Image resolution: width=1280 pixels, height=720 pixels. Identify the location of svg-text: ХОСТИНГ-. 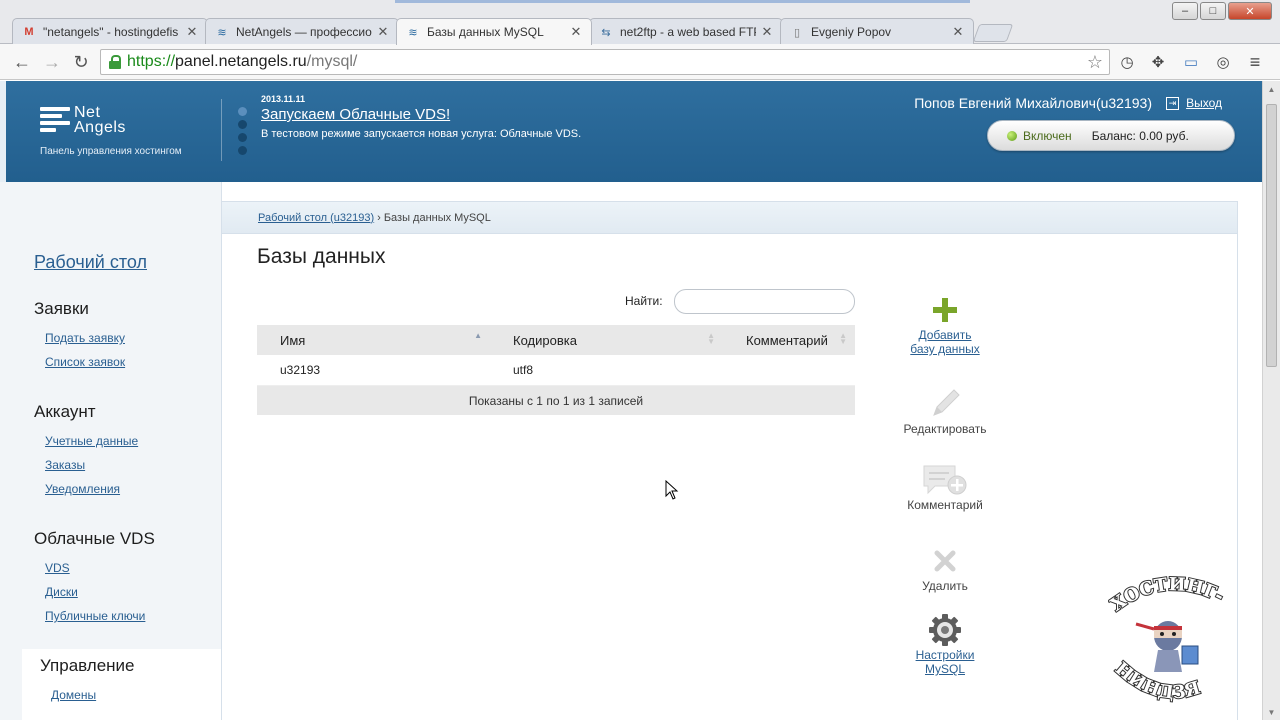
(1167, 595).